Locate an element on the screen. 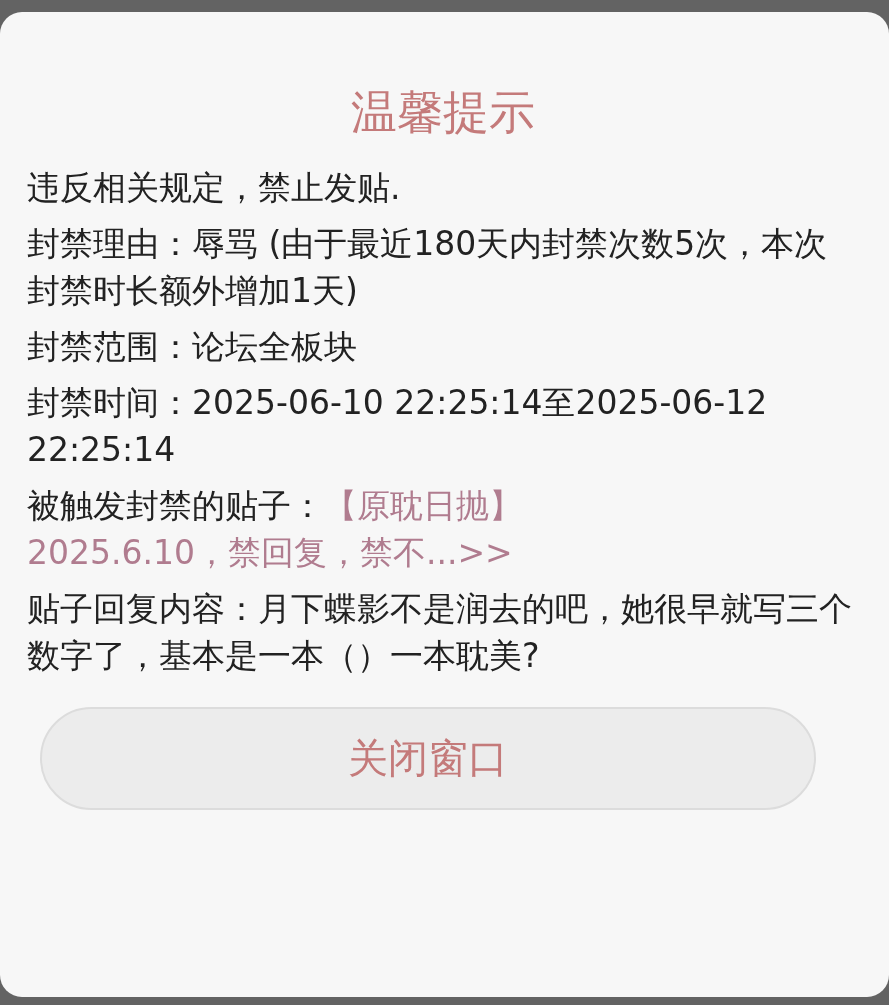 Image resolution: width=889 pixels, height=1005 pixels. message-text: 封禁范围：论坛全板块 is located at coordinates (192, 347).